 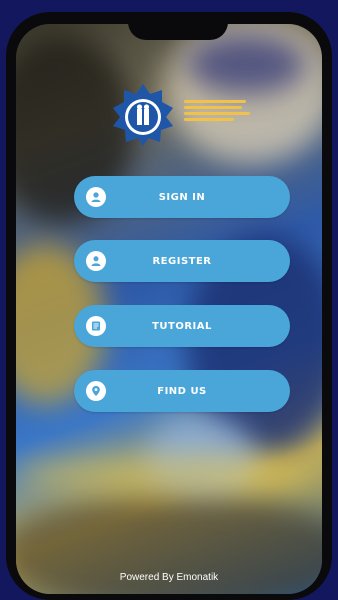 What do you see at coordinates (178, 26) in the screenshot?
I see `phone-notch` at bounding box center [178, 26].